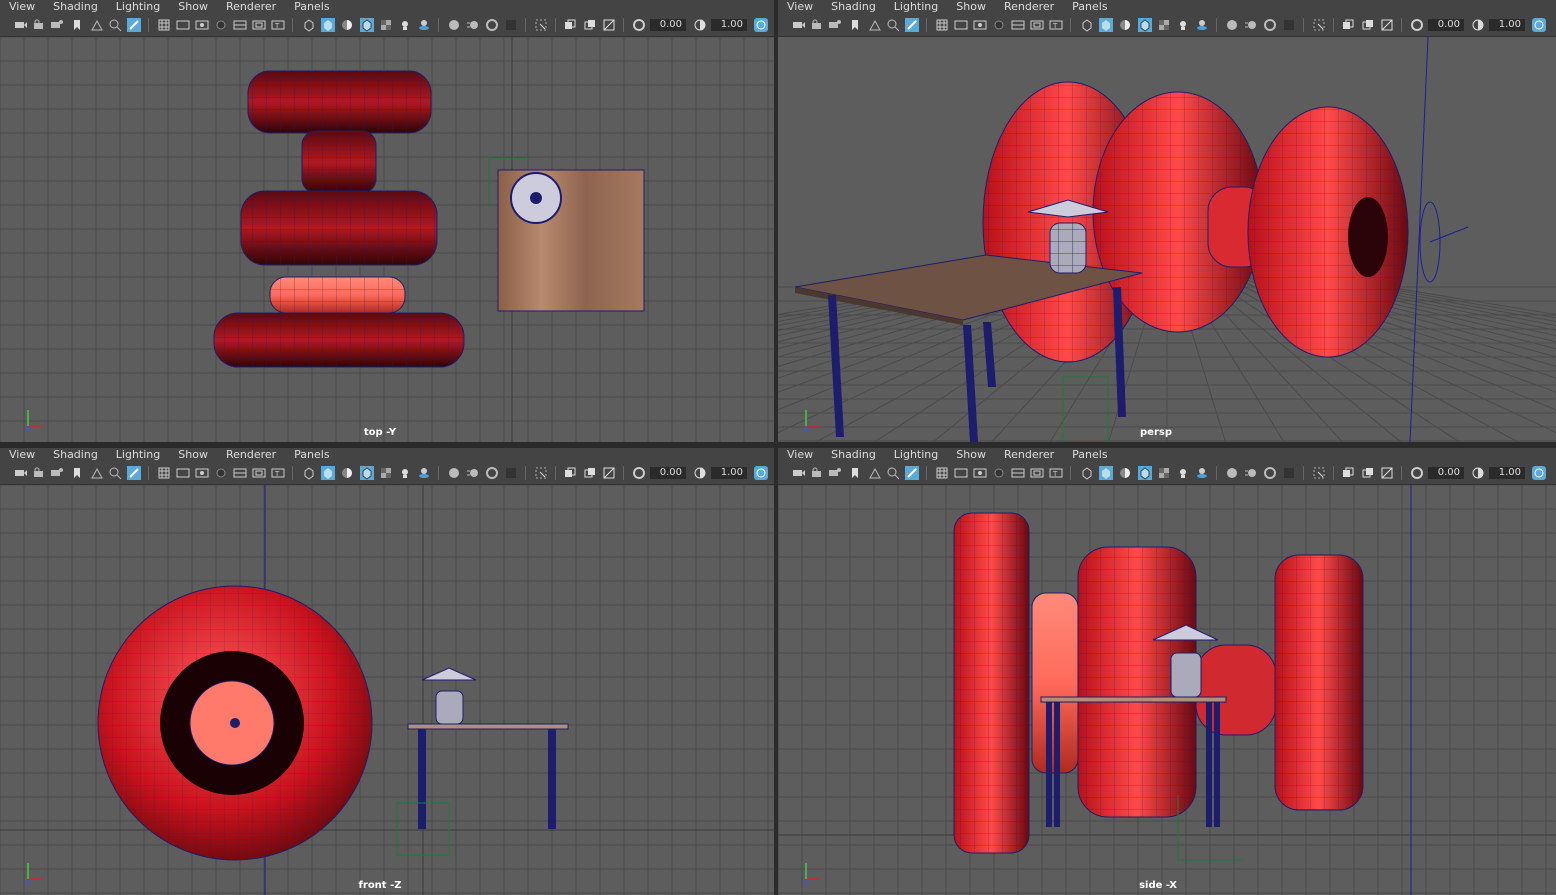 This screenshot has width=1556, height=895. I want to click on wheel-left-wire, so click(991, 683).